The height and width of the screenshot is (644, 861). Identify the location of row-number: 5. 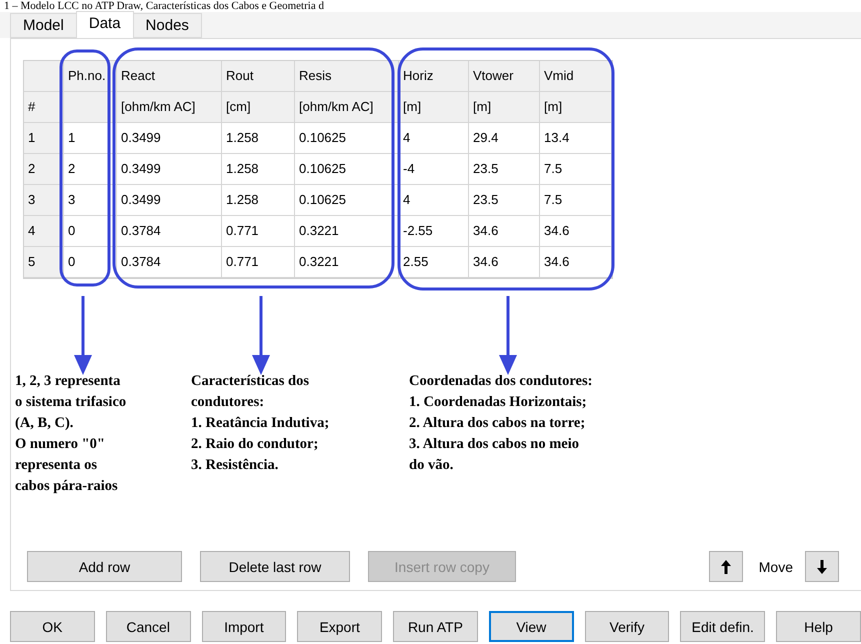
(44, 262).